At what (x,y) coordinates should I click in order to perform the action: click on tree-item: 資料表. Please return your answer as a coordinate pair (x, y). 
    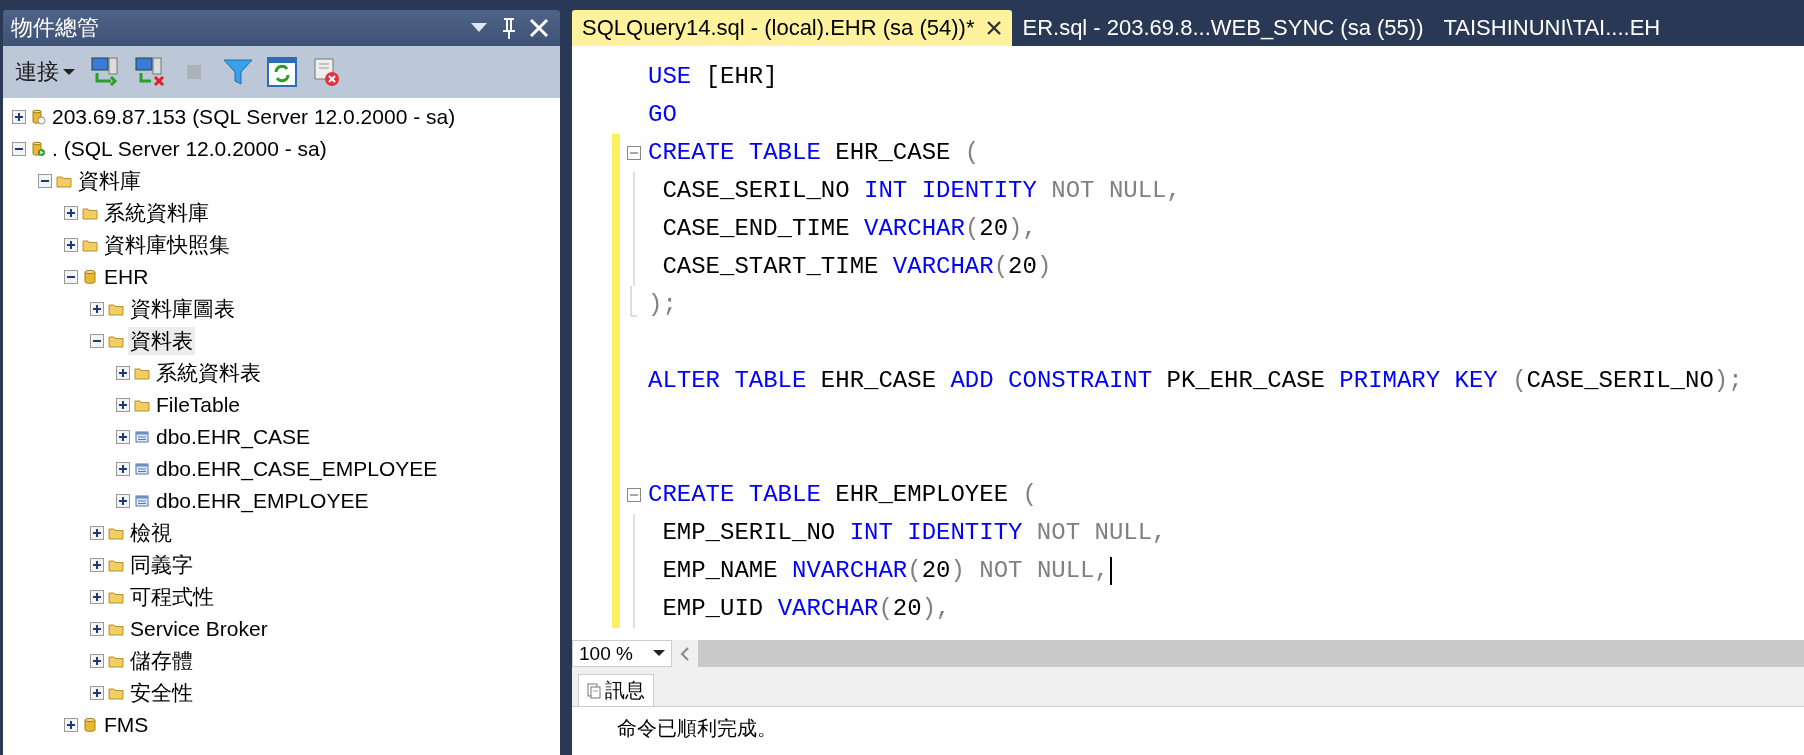
    Looking at the image, I should click on (161, 341).